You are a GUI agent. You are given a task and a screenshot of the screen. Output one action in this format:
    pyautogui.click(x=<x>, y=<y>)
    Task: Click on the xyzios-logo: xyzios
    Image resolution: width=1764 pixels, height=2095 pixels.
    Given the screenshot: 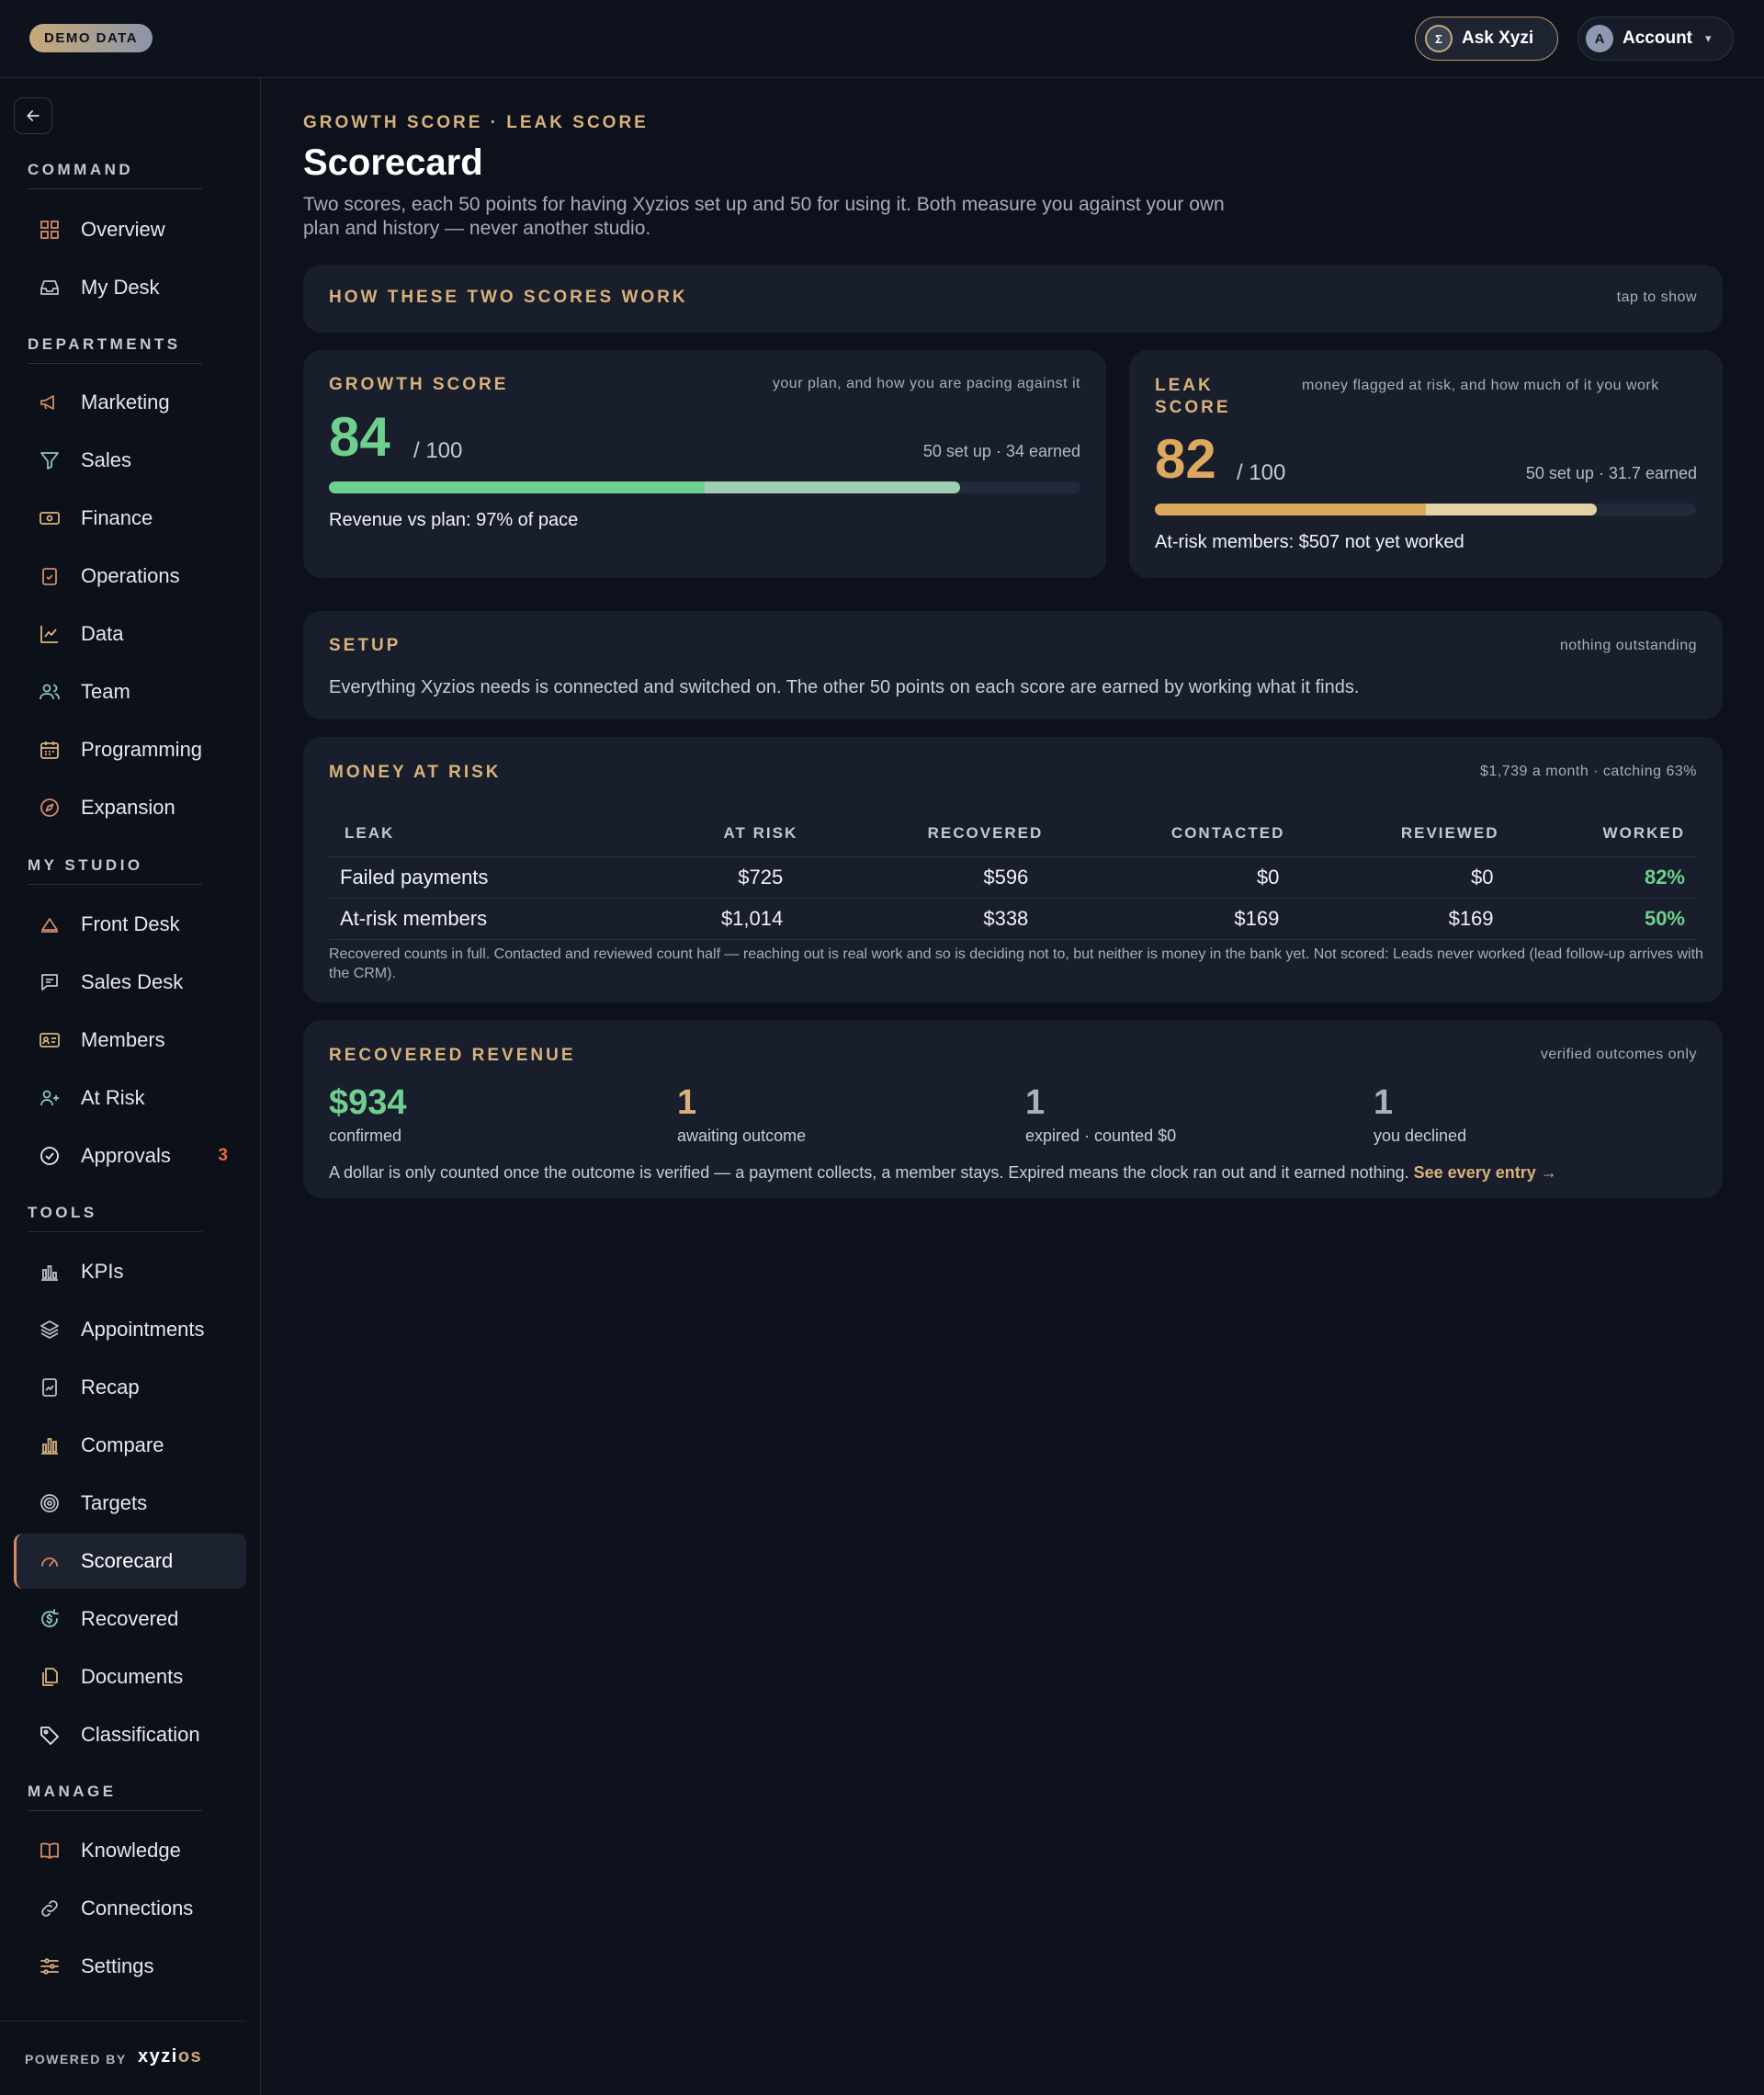 What is the action you would take?
    pyautogui.click(x=170, y=2056)
    